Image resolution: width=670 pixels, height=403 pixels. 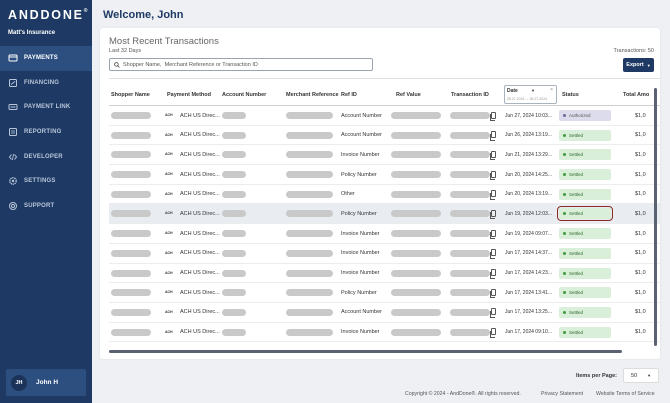 What do you see at coordinates (638, 65) in the screenshot?
I see `export-button: Export ▼` at bounding box center [638, 65].